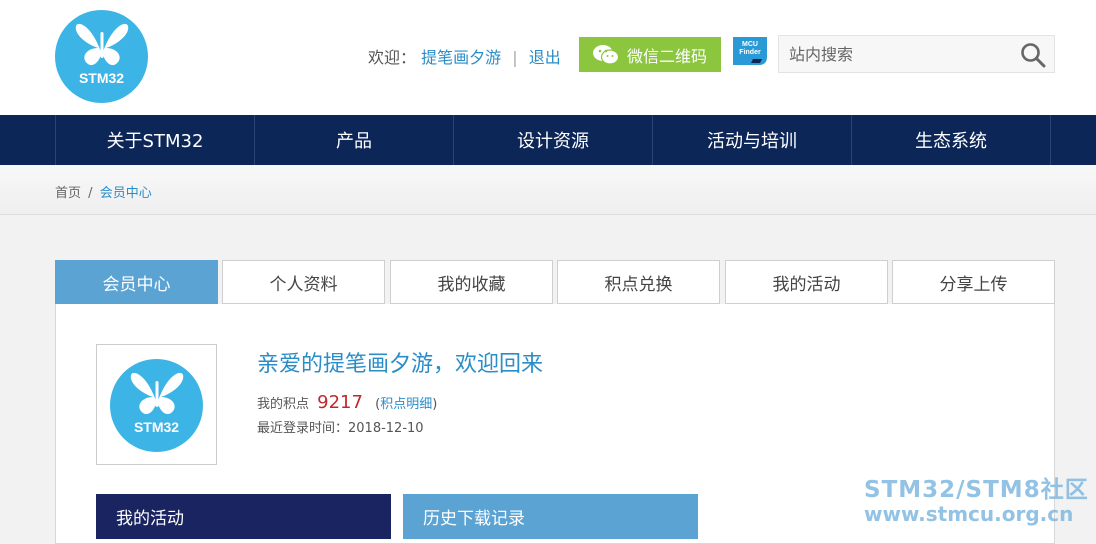 Image resolution: width=1096 pixels, height=544 pixels. What do you see at coordinates (392, 57) in the screenshot?
I see `welcome-prefix: 欢迎：` at bounding box center [392, 57].